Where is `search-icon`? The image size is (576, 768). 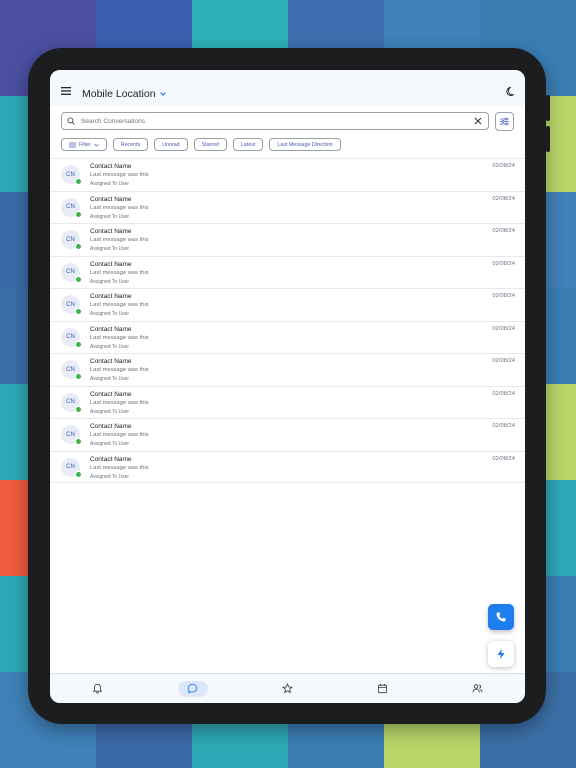 search-icon is located at coordinates (71, 121).